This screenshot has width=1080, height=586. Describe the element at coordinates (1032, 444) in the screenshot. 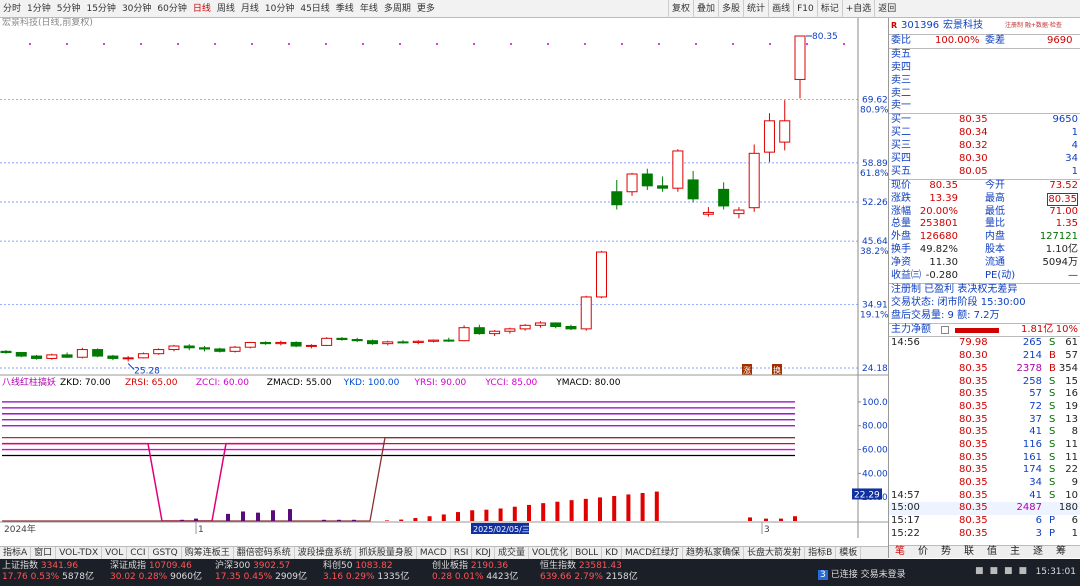

I see `tick-volume: 116` at that location.